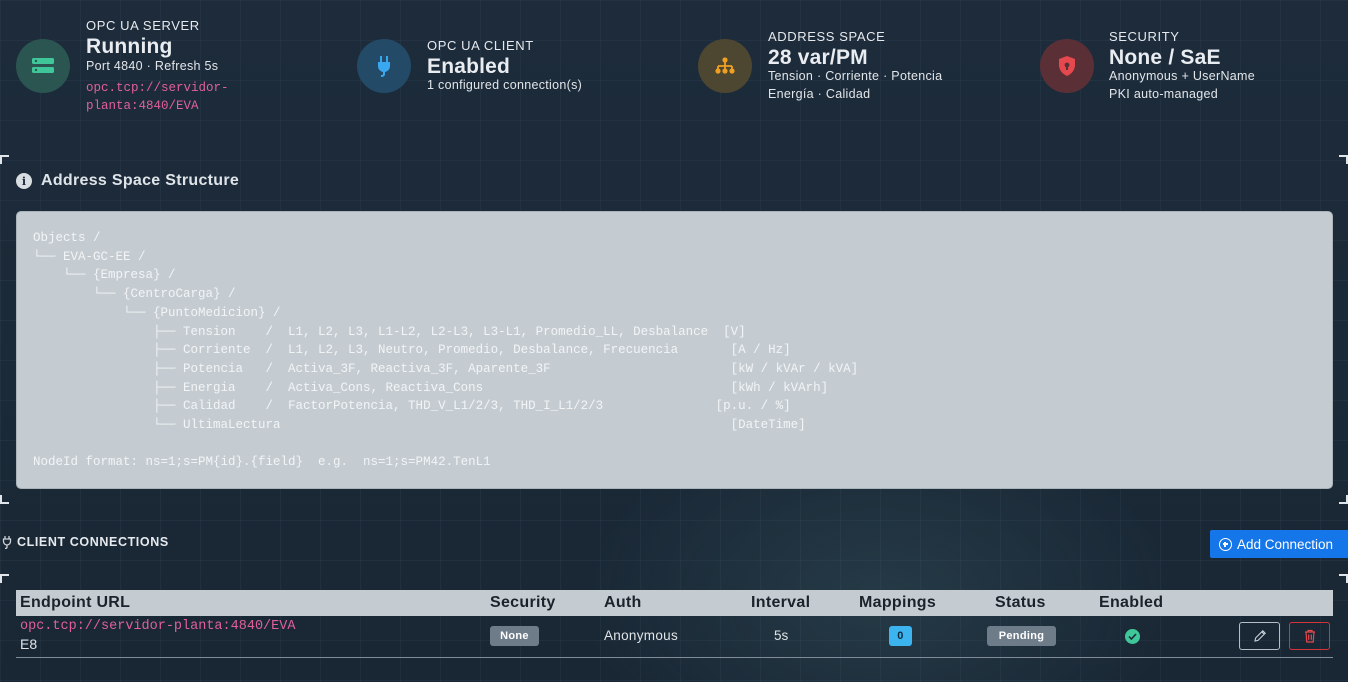 This screenshot has width=1348, height=682. I want to click on add-connection-label: Add Connection, so click(1285, 544).